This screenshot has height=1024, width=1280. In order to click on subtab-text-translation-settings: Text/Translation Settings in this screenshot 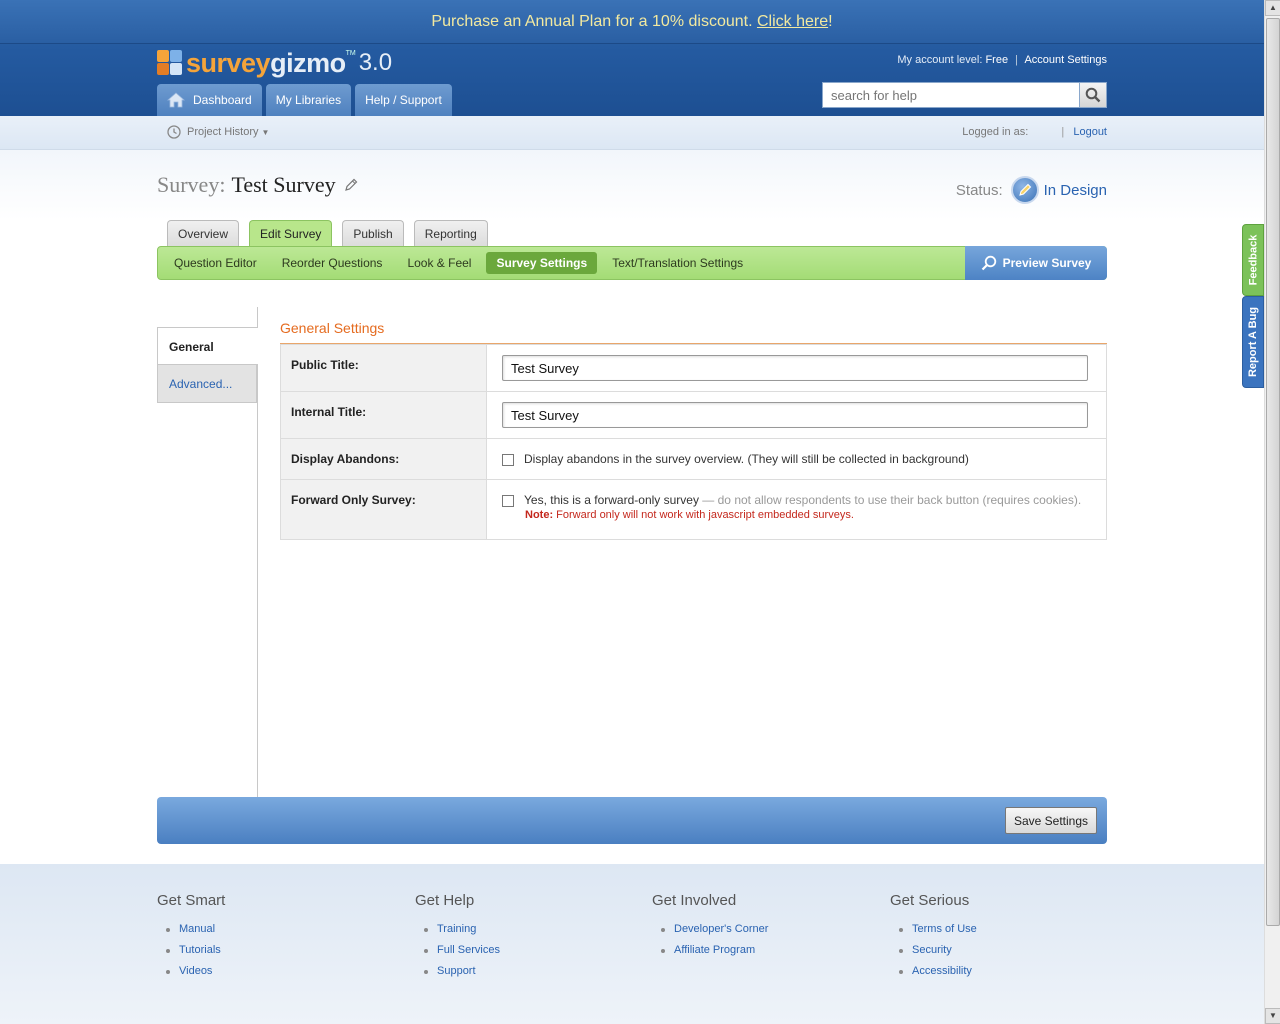, I will do `click(677, 263)`.